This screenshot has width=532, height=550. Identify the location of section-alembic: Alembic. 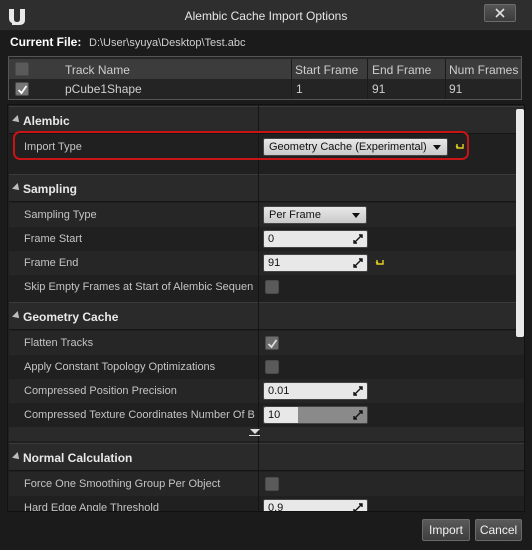
(266, 120).